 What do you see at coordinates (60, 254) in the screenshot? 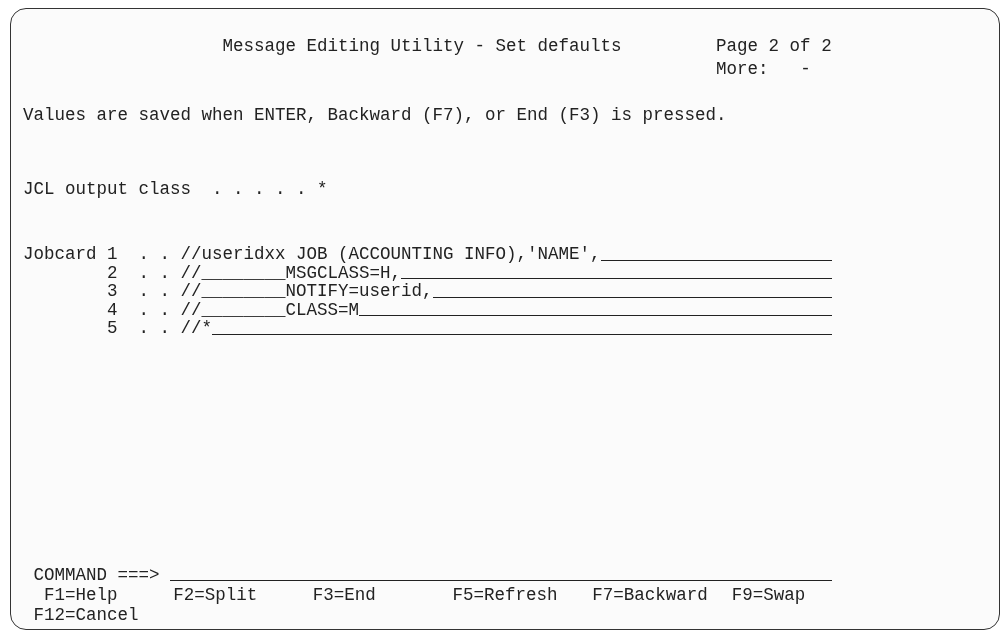
I see `field-label: Jobcard` at bounding box center [60, 254].